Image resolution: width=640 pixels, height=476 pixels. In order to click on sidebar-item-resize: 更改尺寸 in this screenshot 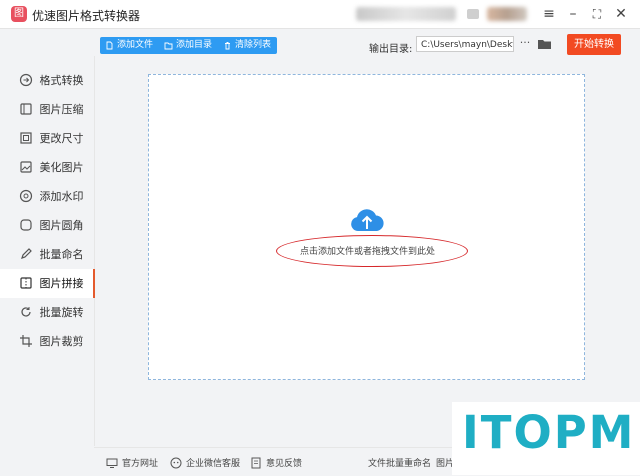, I will do `click(47, 138)`.